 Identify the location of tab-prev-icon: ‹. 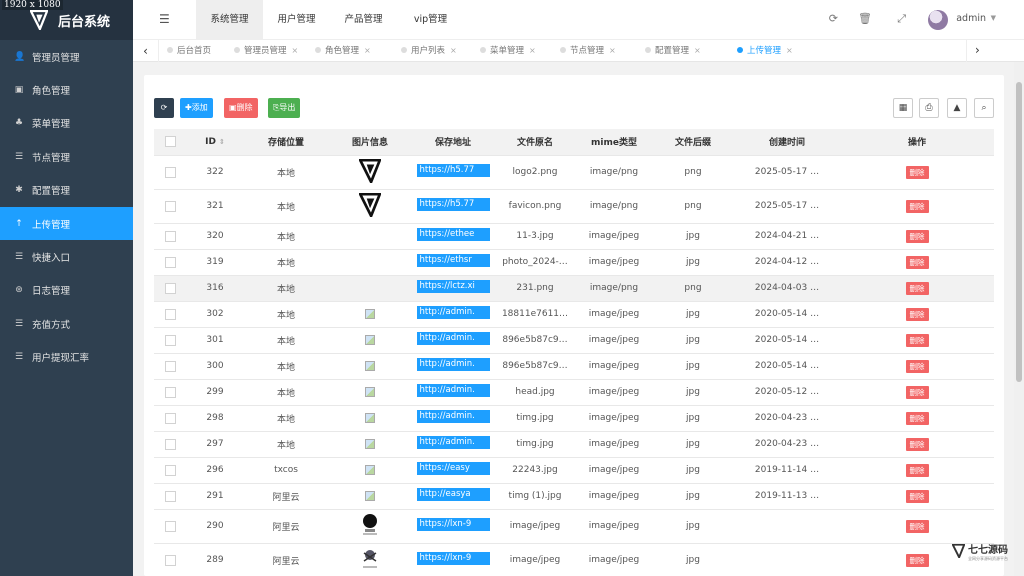
(146, 51).